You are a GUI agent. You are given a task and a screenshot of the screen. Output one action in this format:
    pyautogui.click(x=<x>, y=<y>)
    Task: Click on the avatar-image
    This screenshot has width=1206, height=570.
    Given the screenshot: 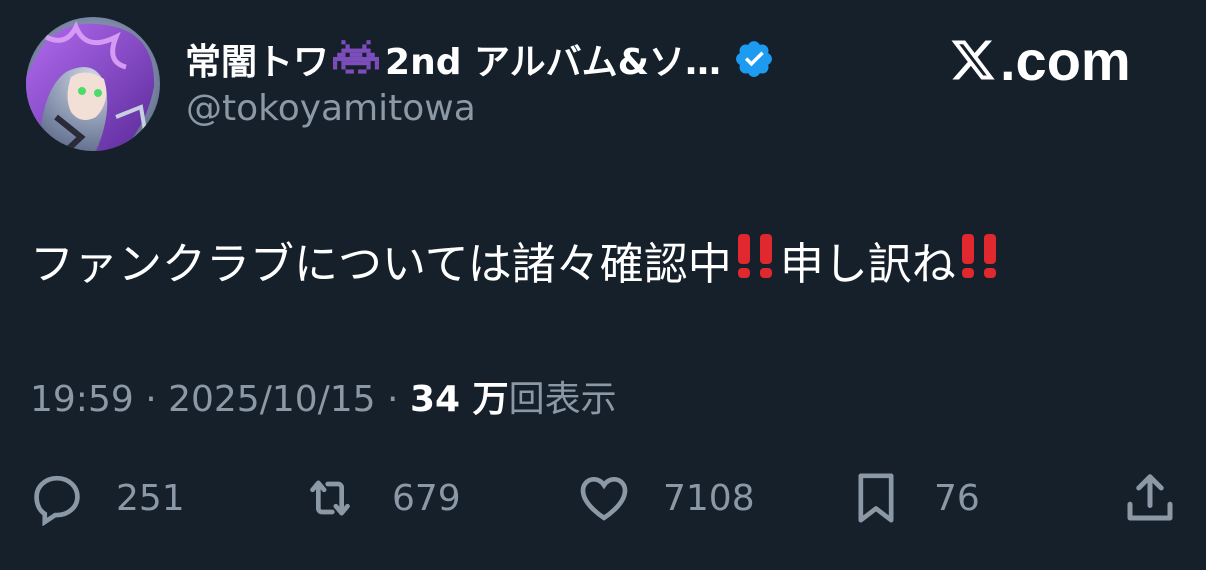 What is the action you would take?
    pyautogui.click(x=93, y=84)
    